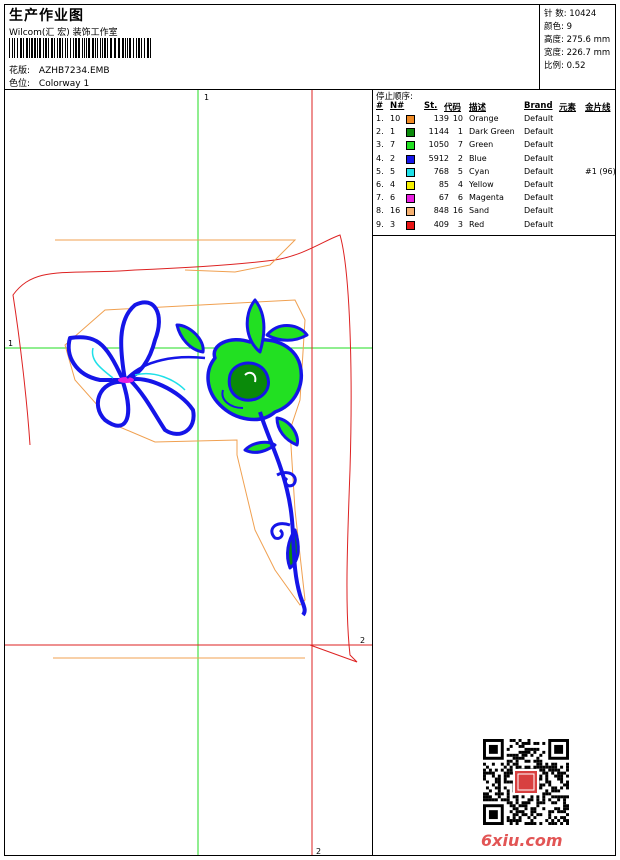 Image resolution: width=620 pixels, height=860 pixels. What do you see at coordinates (136, 368) in the screenshot?
I see `butterfly-motif` at bounding box center [136, 368].